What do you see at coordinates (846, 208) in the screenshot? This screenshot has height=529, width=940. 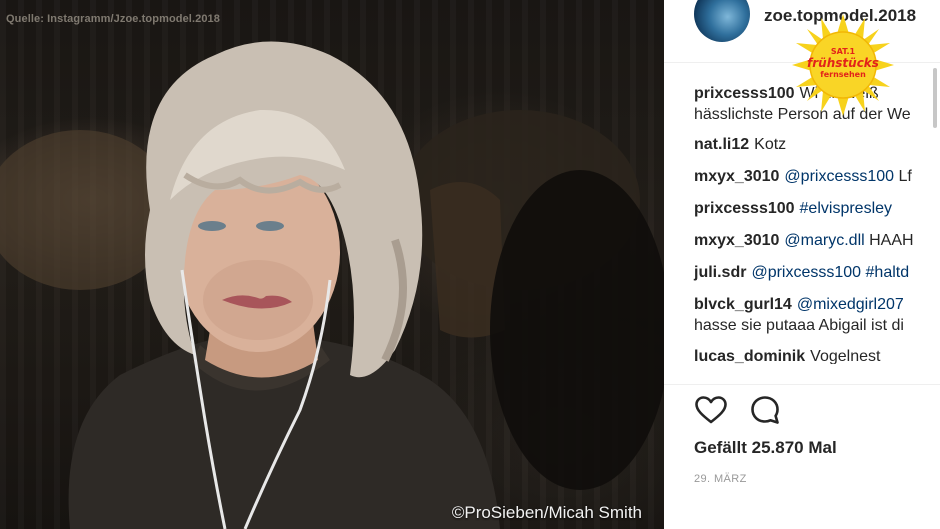 I see `comment-hashtag: #elvispresley` at bounding box center [846, 208].